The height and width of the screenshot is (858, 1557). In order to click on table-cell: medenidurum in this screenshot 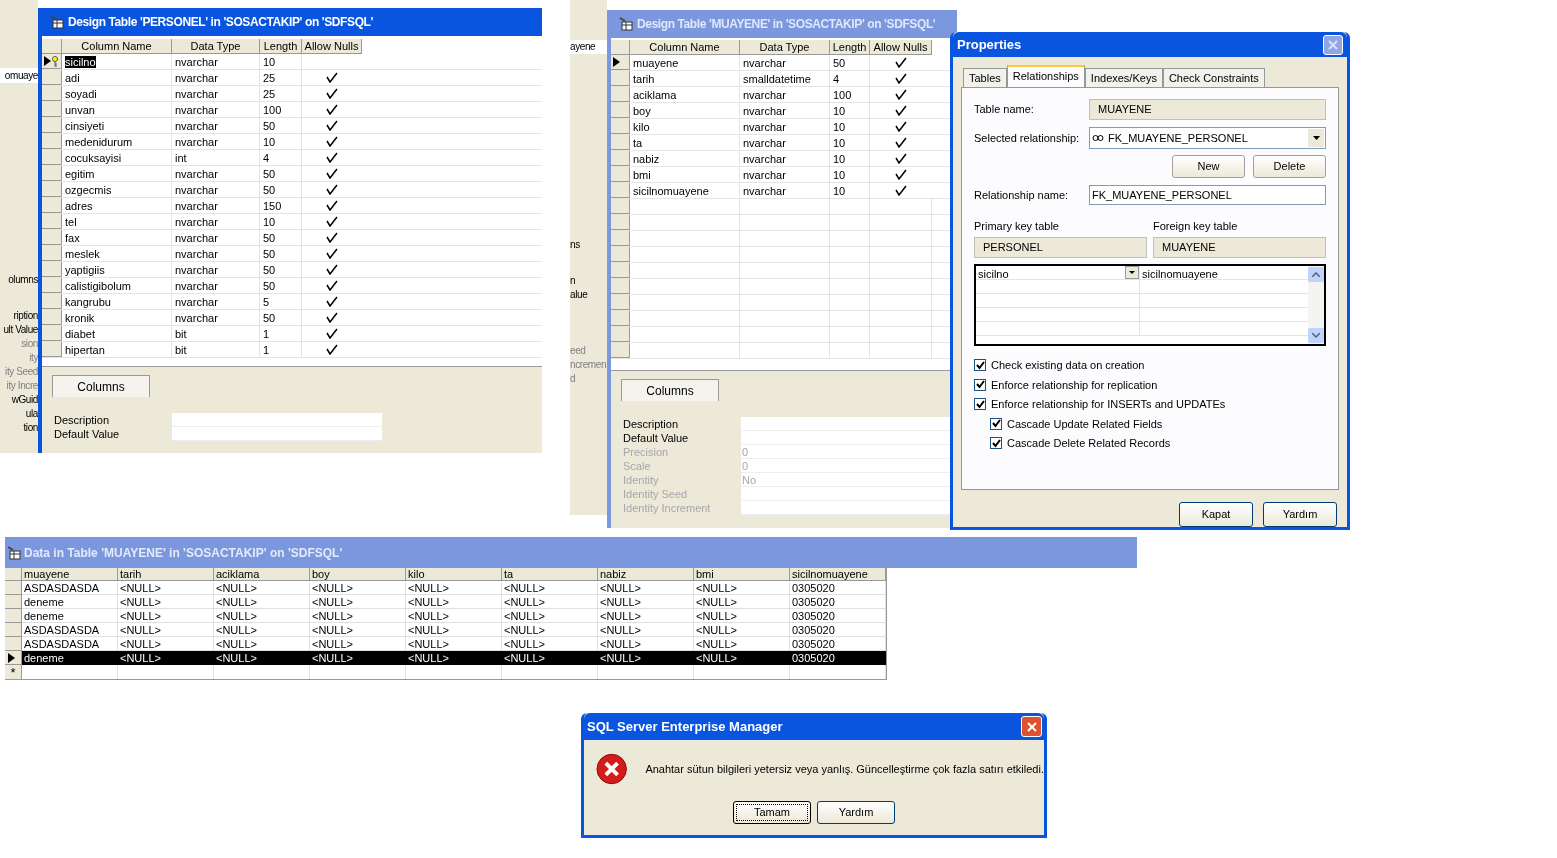, I will do `click(99, 142)`.